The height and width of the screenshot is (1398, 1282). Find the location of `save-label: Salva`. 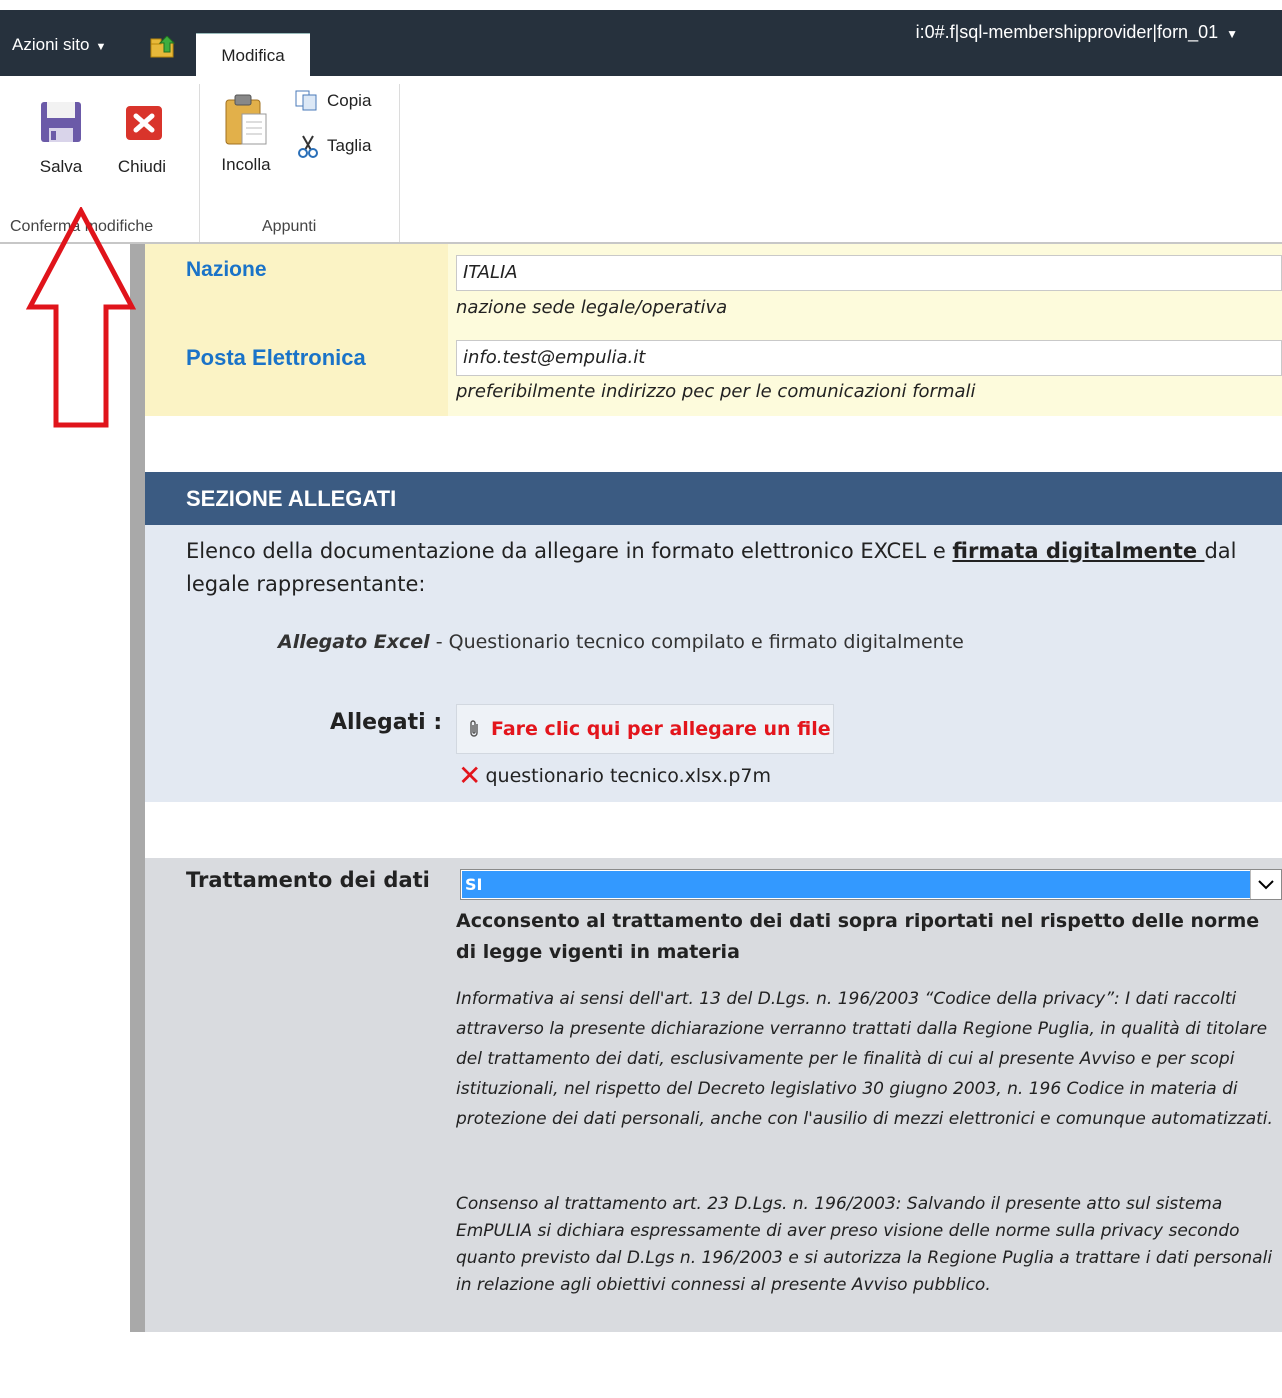

save-label: Salva is located at coordinates (61, 166).